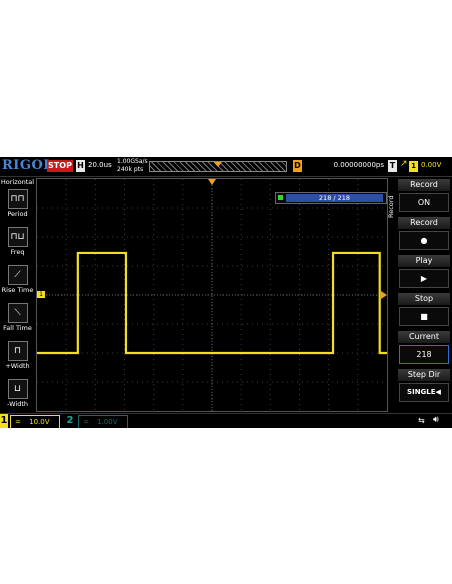  What do you see at coordinates (424, 392) in the screenshot?
I see `menu-softkey-step-dir: SINGLE◀` at bounding box center [424, 392].